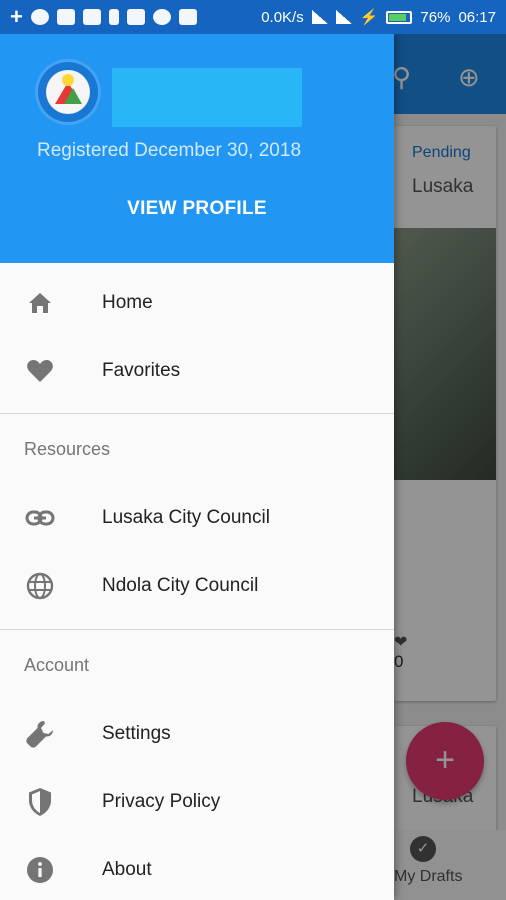 The image size is (506, 900). Describe the element at coordinates (103, 17) in the screenshot. I see `status-notifications: +` at that location.